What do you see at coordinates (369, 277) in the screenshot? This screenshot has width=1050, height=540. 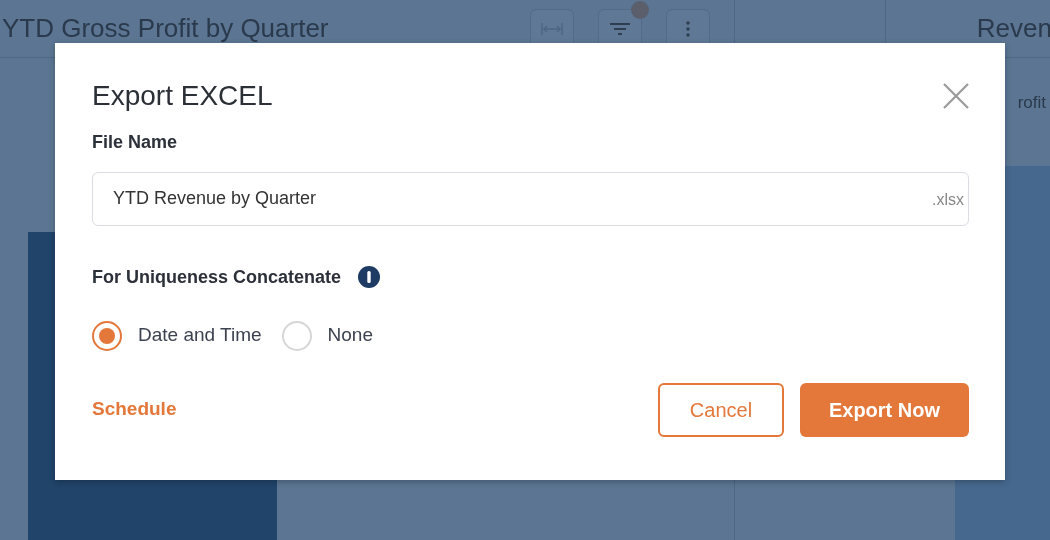 I see `info-icon` at bounding box center [369, 277].